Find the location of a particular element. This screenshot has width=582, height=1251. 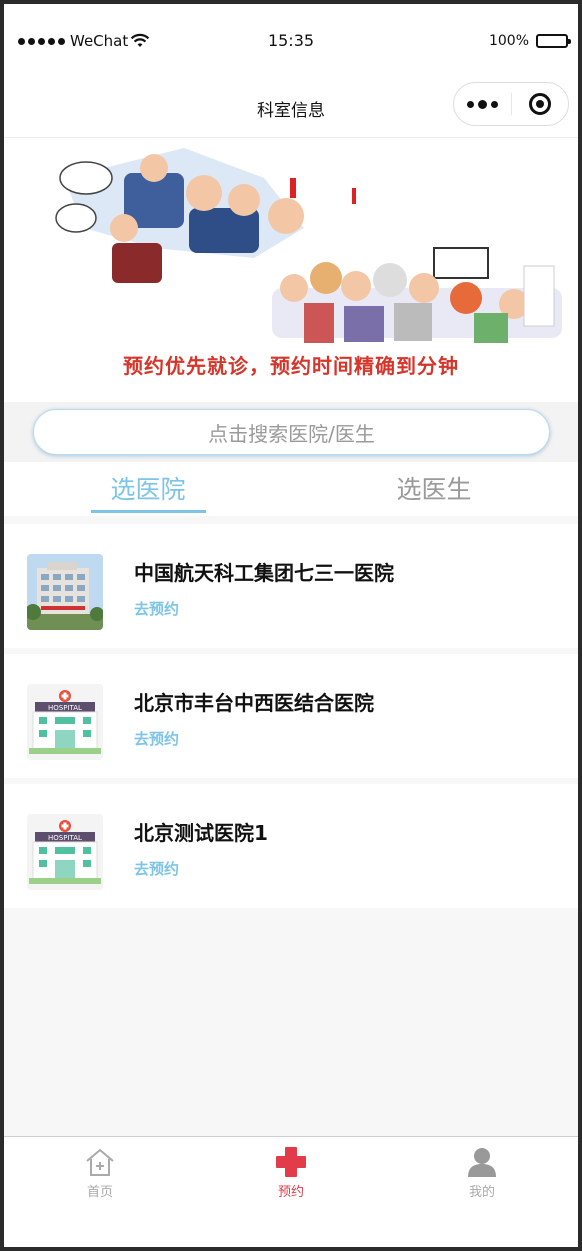

close-miniprogram-button is located at coordinates (540, 104).